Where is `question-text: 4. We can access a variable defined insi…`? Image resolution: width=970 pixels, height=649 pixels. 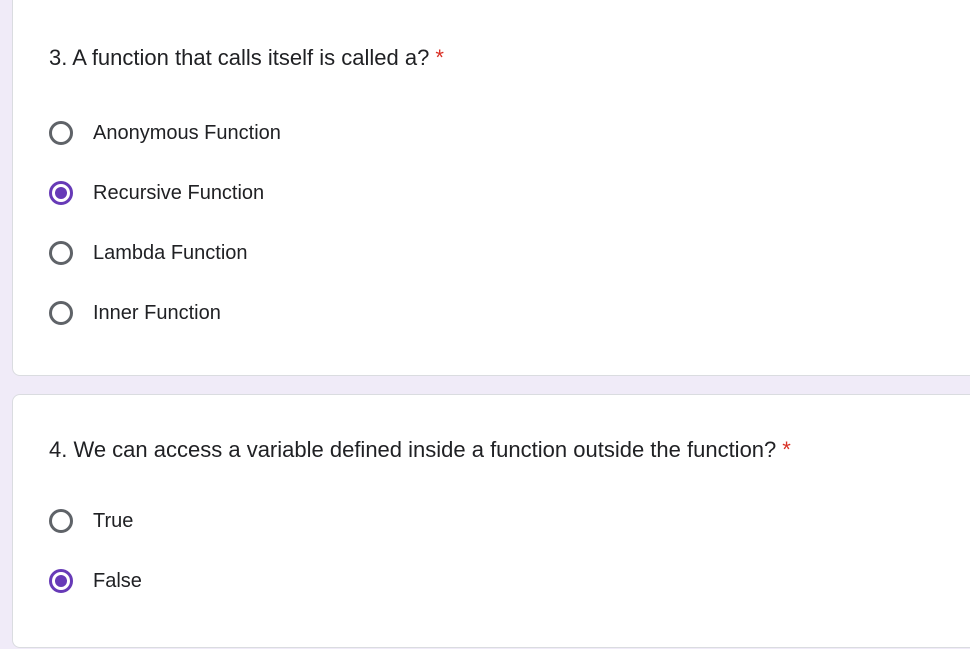 question-text: 4. We can access a variable defined insi… is located at coordinates (413, 449).